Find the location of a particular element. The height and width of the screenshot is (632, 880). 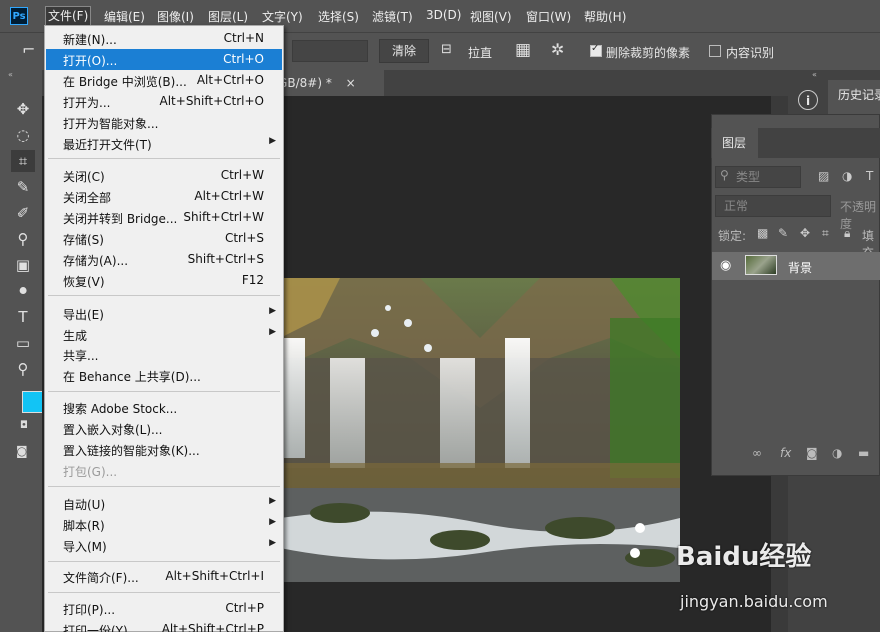

menu-item-save-as: 存储为(A)... Shift+Ctrl+S is located at coordinates (164, 259).